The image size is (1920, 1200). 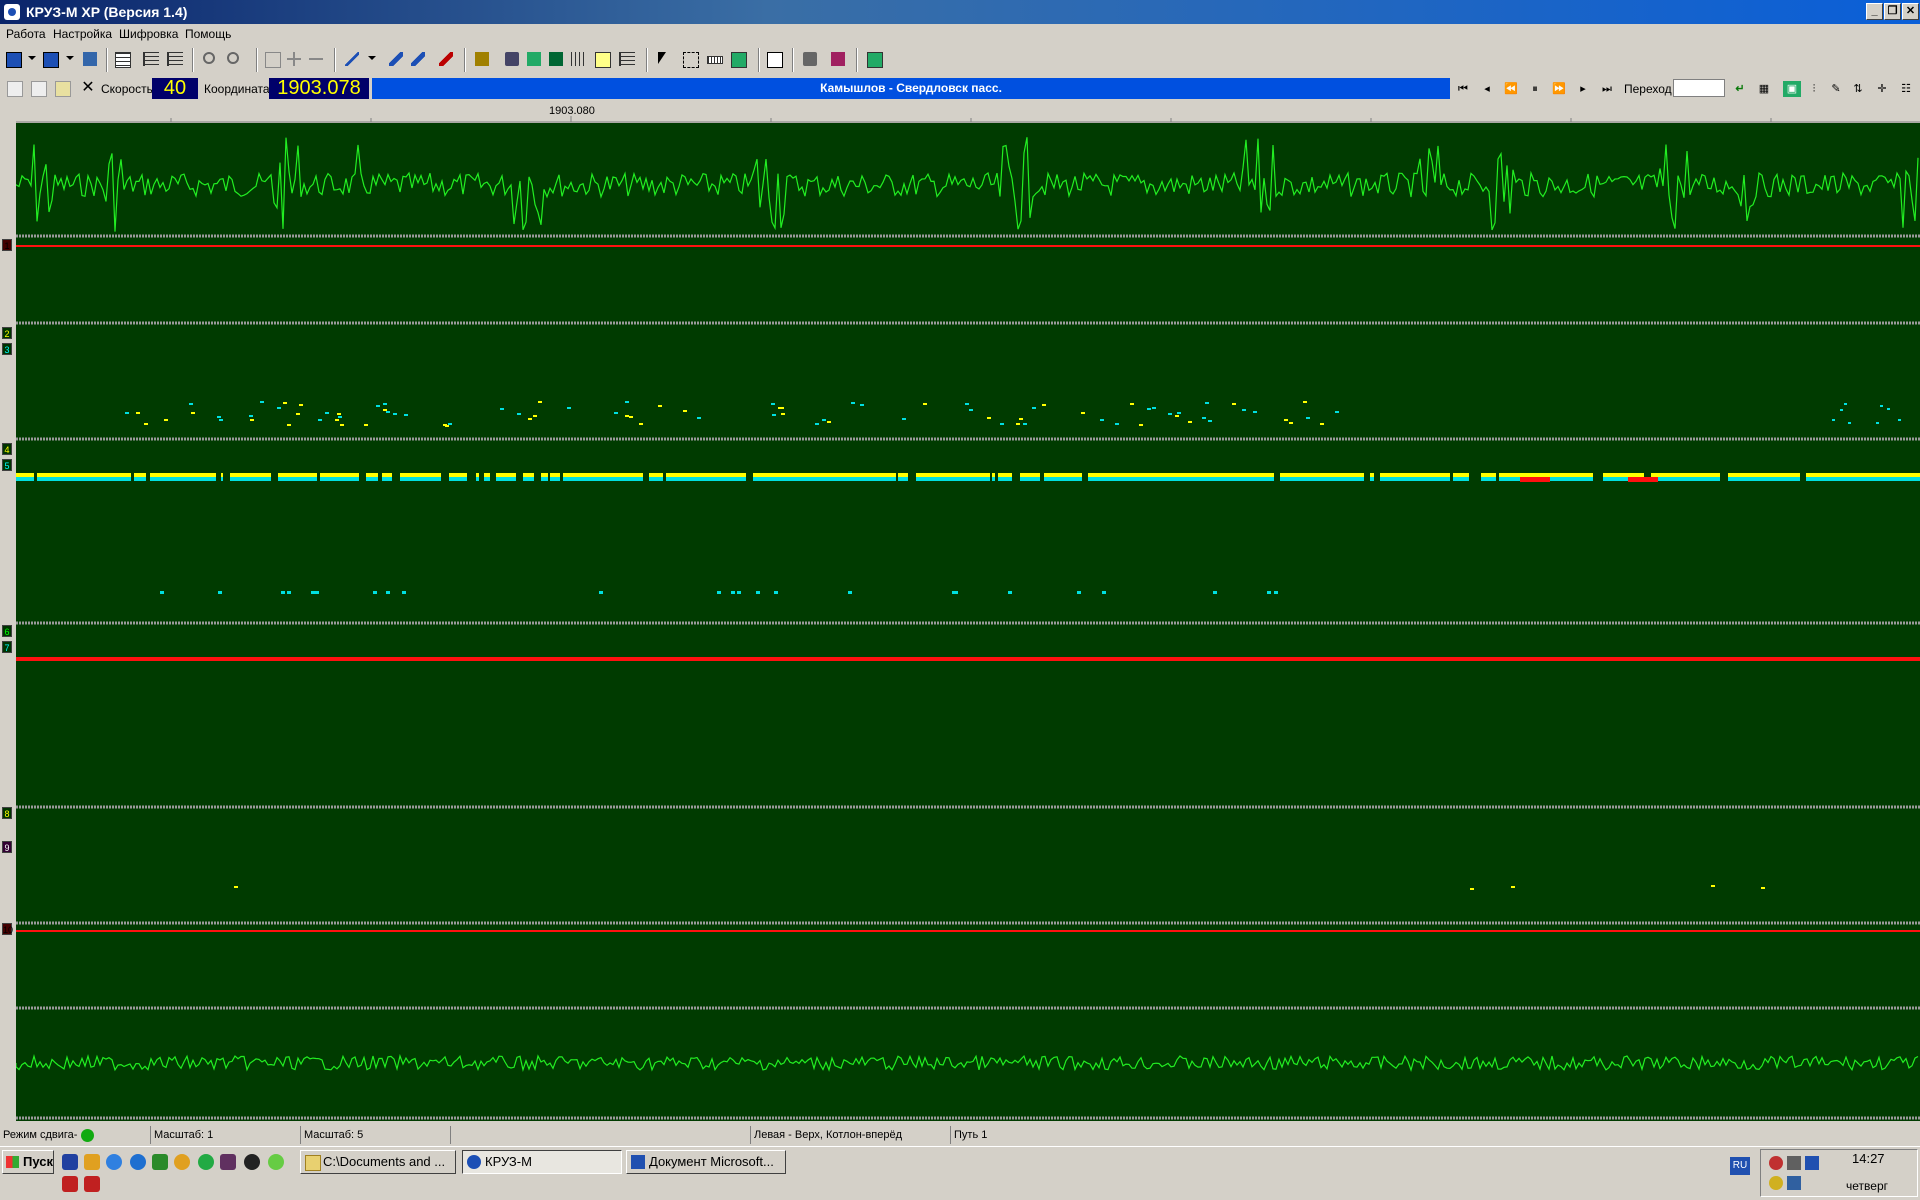 I want to click on taskbar-item-kruz: КРУЗ-М, so click(x=542, y=1162).